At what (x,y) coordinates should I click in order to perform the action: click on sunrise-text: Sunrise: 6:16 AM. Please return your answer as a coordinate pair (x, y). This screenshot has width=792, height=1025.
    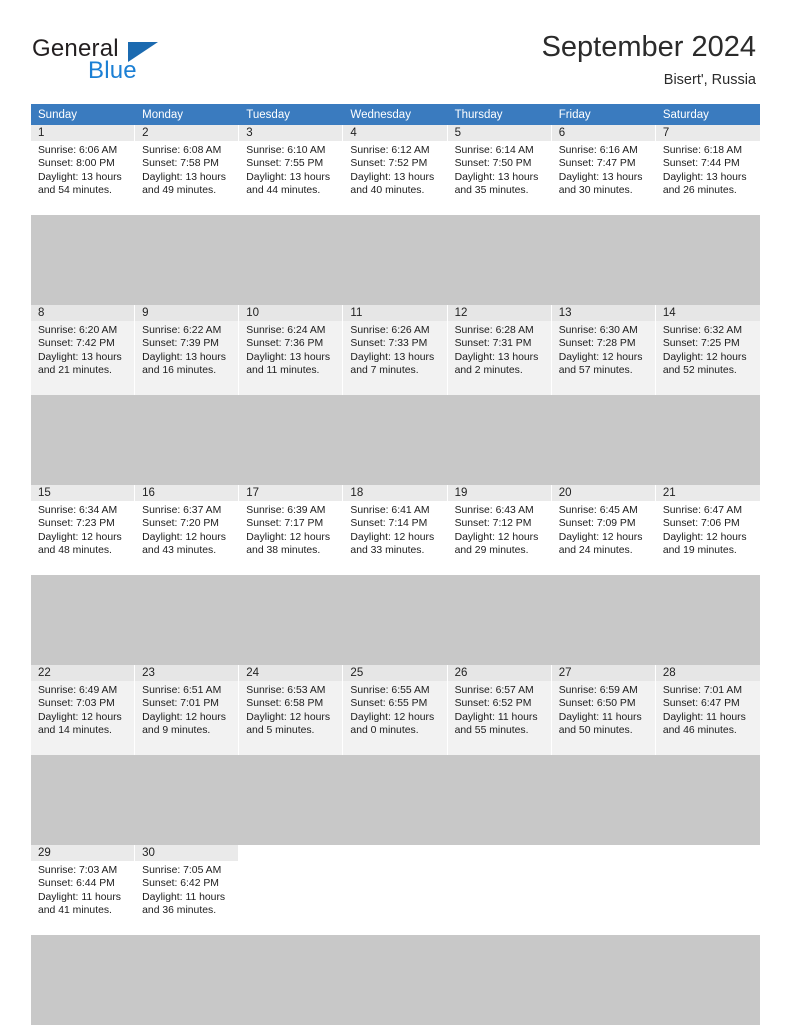
    Looking at the image, I should click on (598, 150).